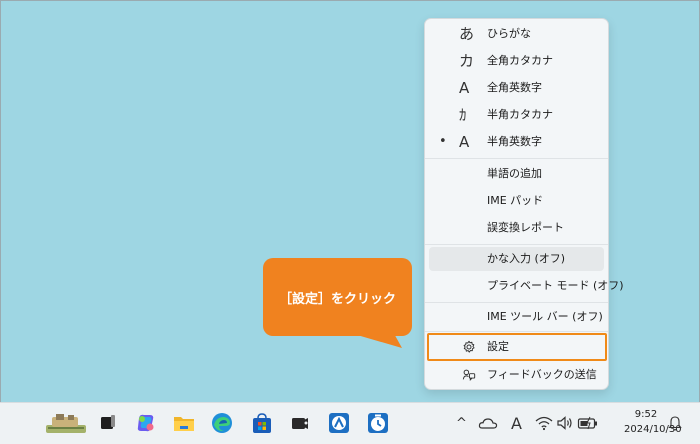  What do you see at coordinates (653, 422) in the screenshot?
I see `system-clock: 9:52 2024/10/30` at bounding box center [653, 422].